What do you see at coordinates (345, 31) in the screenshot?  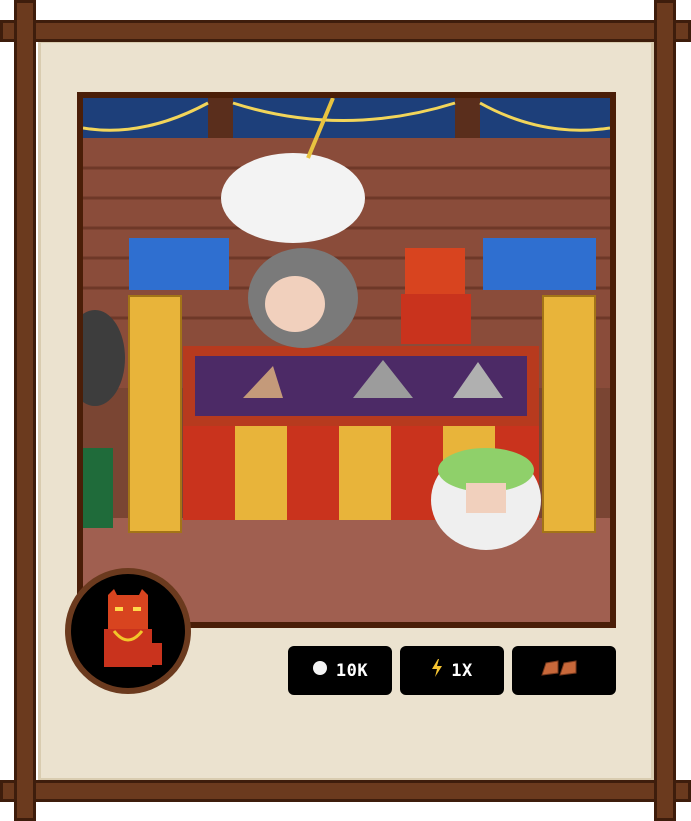 I see `frame-top-stick` at bounding box center [345, 31].